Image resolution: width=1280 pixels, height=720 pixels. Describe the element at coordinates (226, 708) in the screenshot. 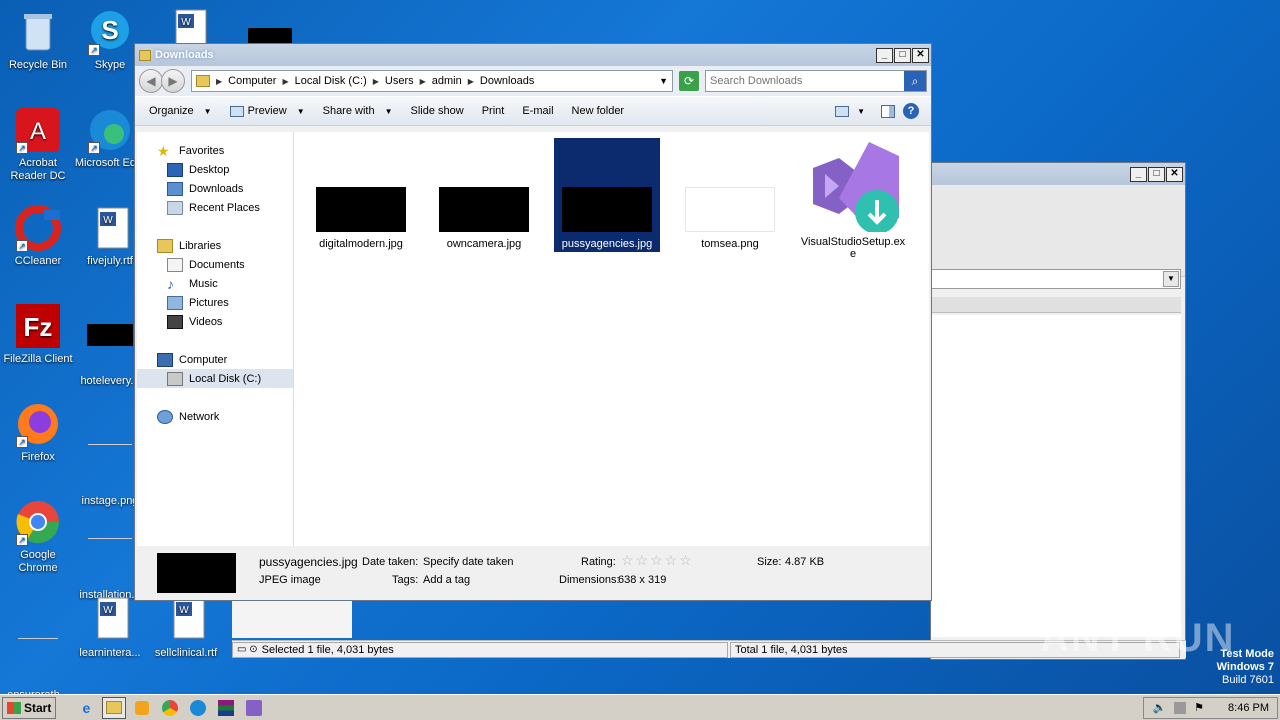

I see `taskbar-winrar` at that location.